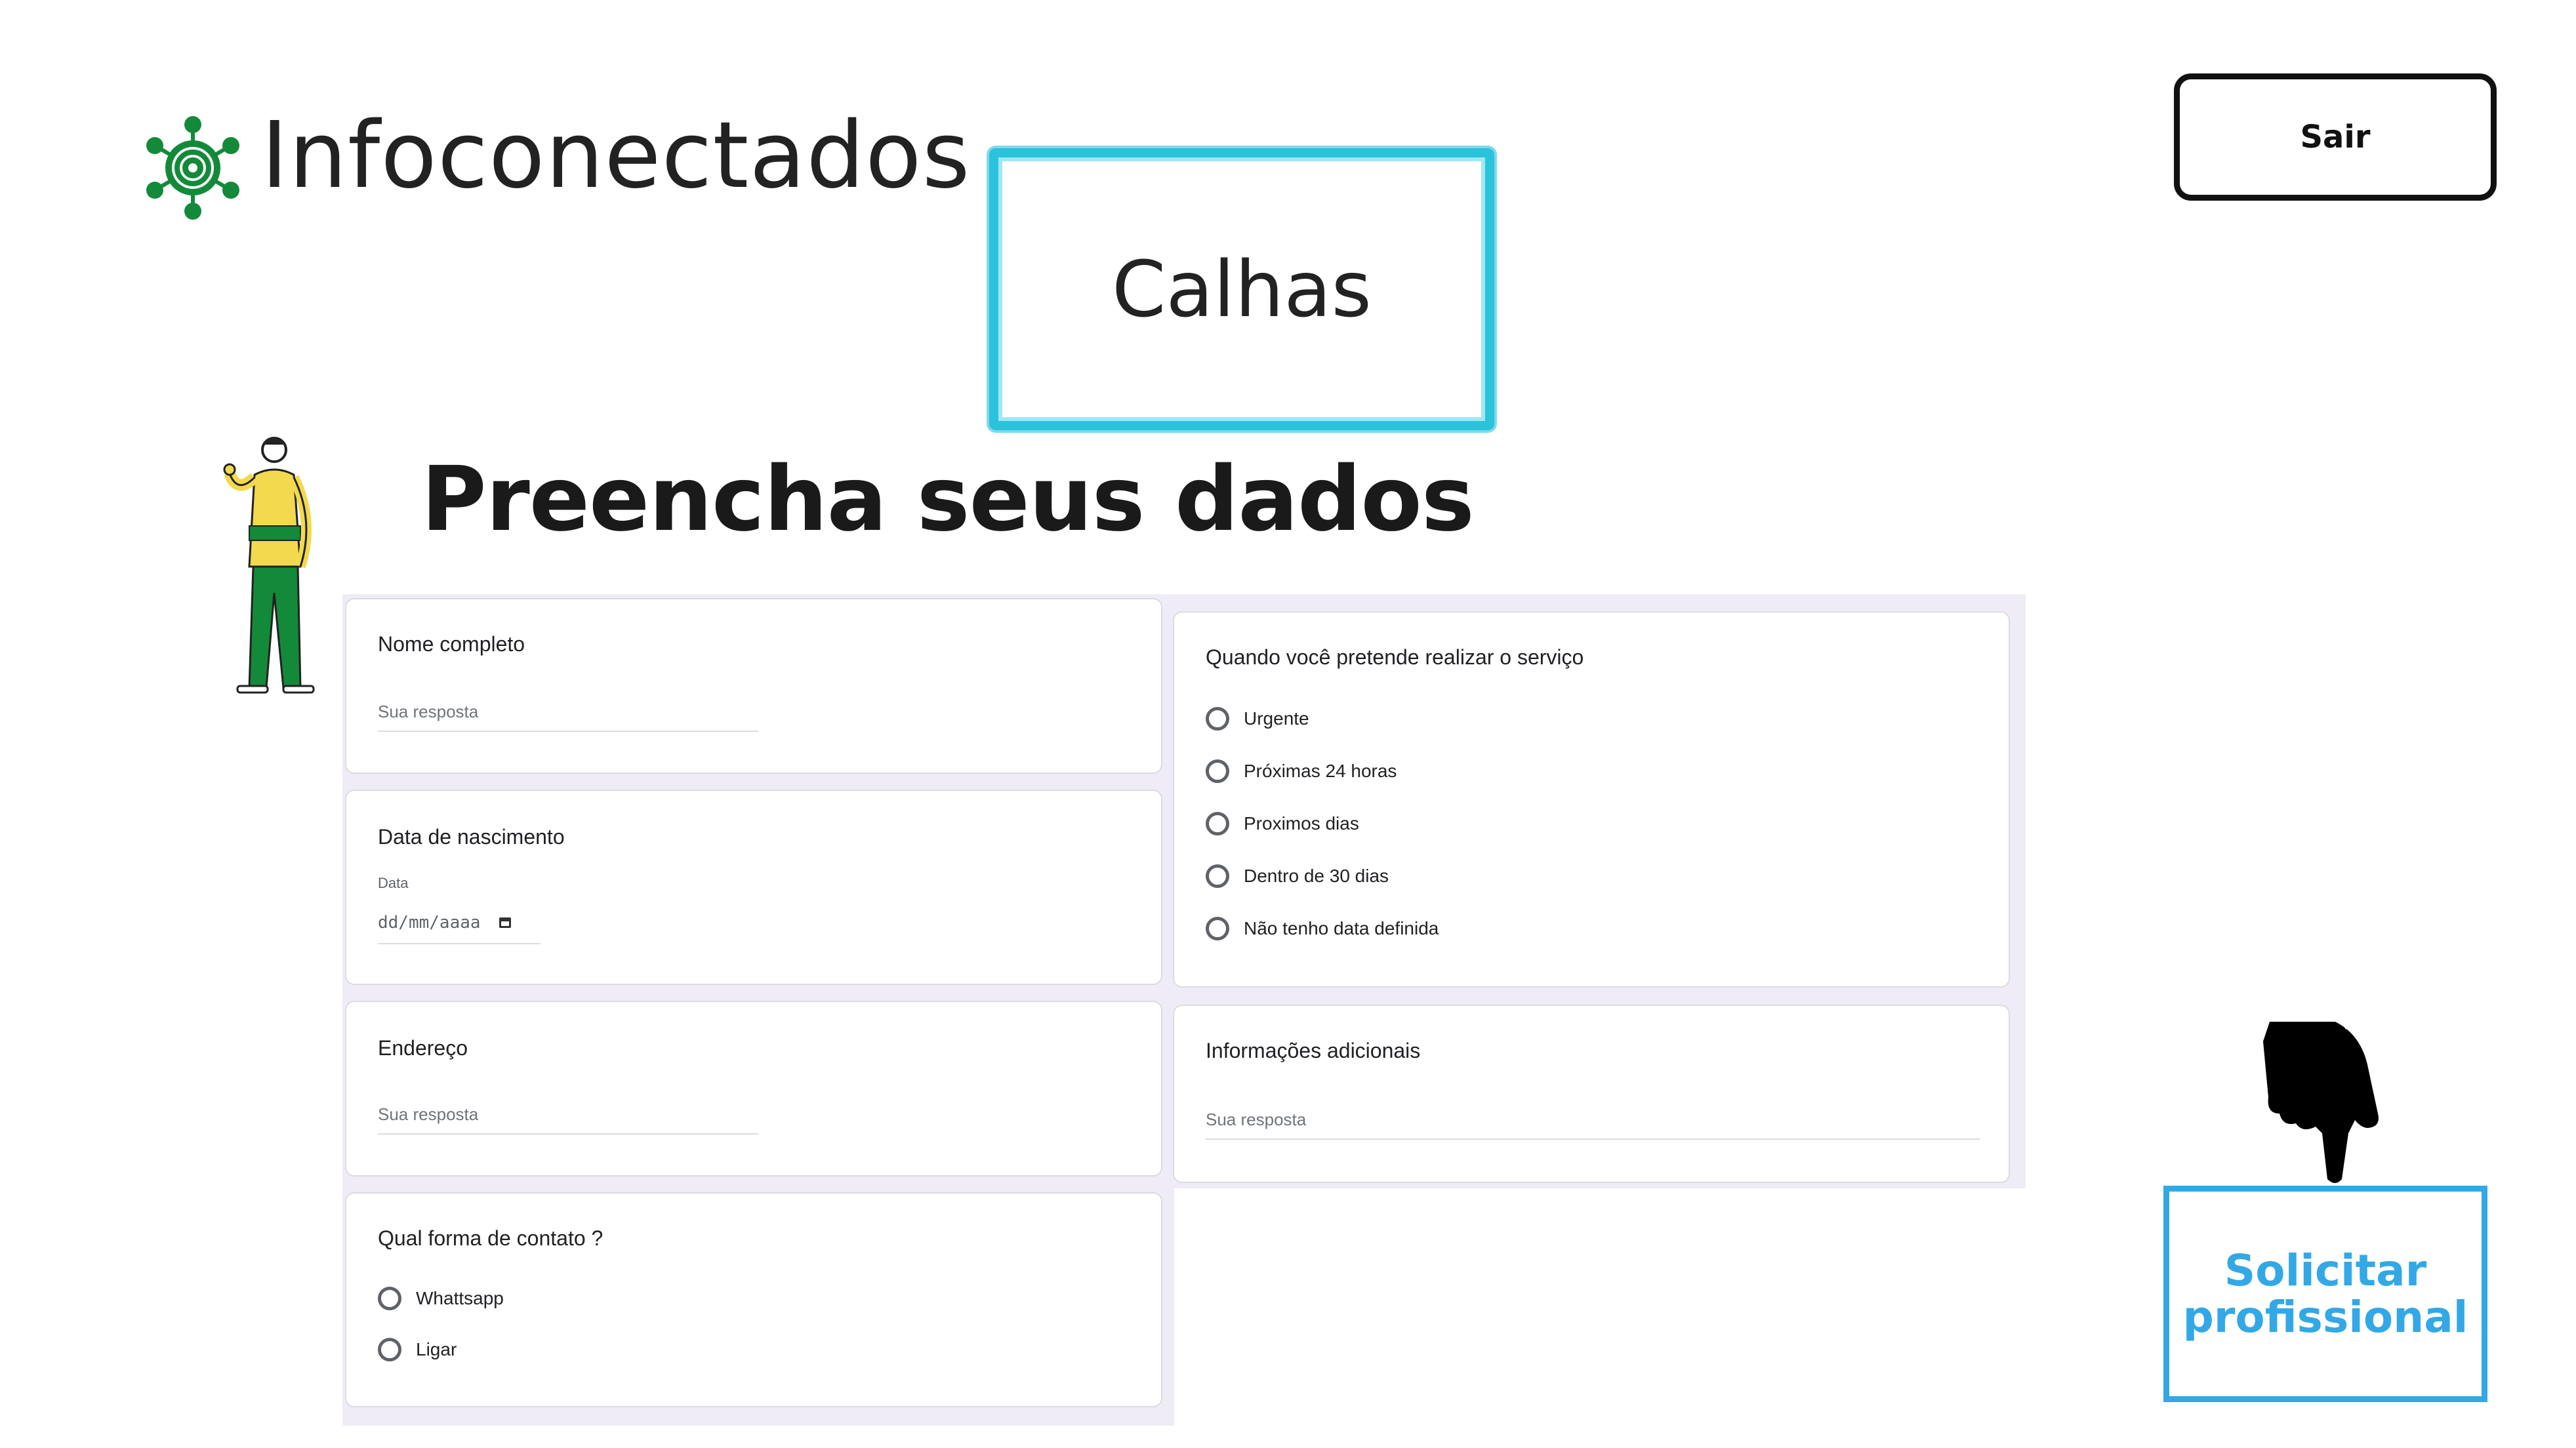 This screenshot has height=1448, width=2576. Describe the element at coordinates (753, 1300) in the screenshot. I see `card-contact-method: Qual forma de contato ? Whattsapp Ligar` at that location.